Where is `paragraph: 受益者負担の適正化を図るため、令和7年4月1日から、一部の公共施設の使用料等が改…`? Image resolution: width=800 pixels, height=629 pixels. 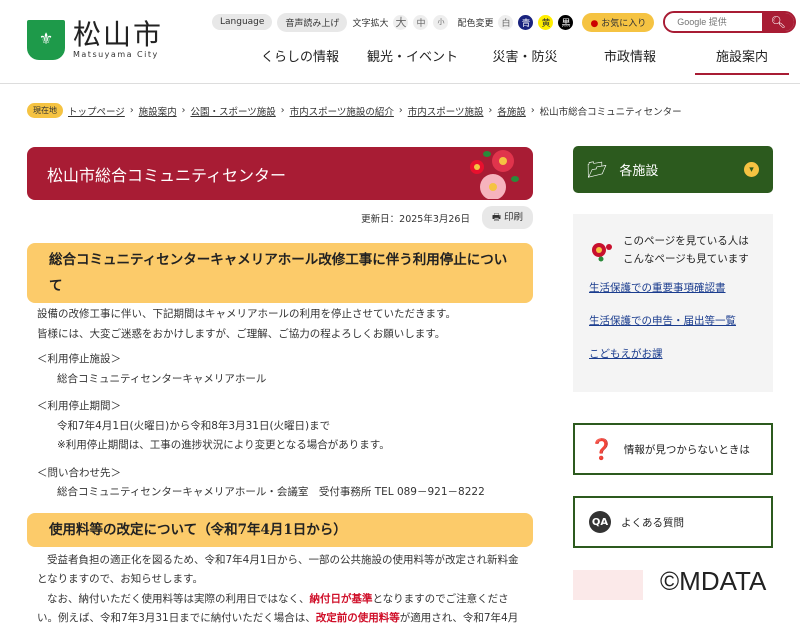
paragraph: 受益者負担の適正化を図るため、令和7年4月1日から、一部の公共施設の使用料等が改… is located at coordinates (278, 569).